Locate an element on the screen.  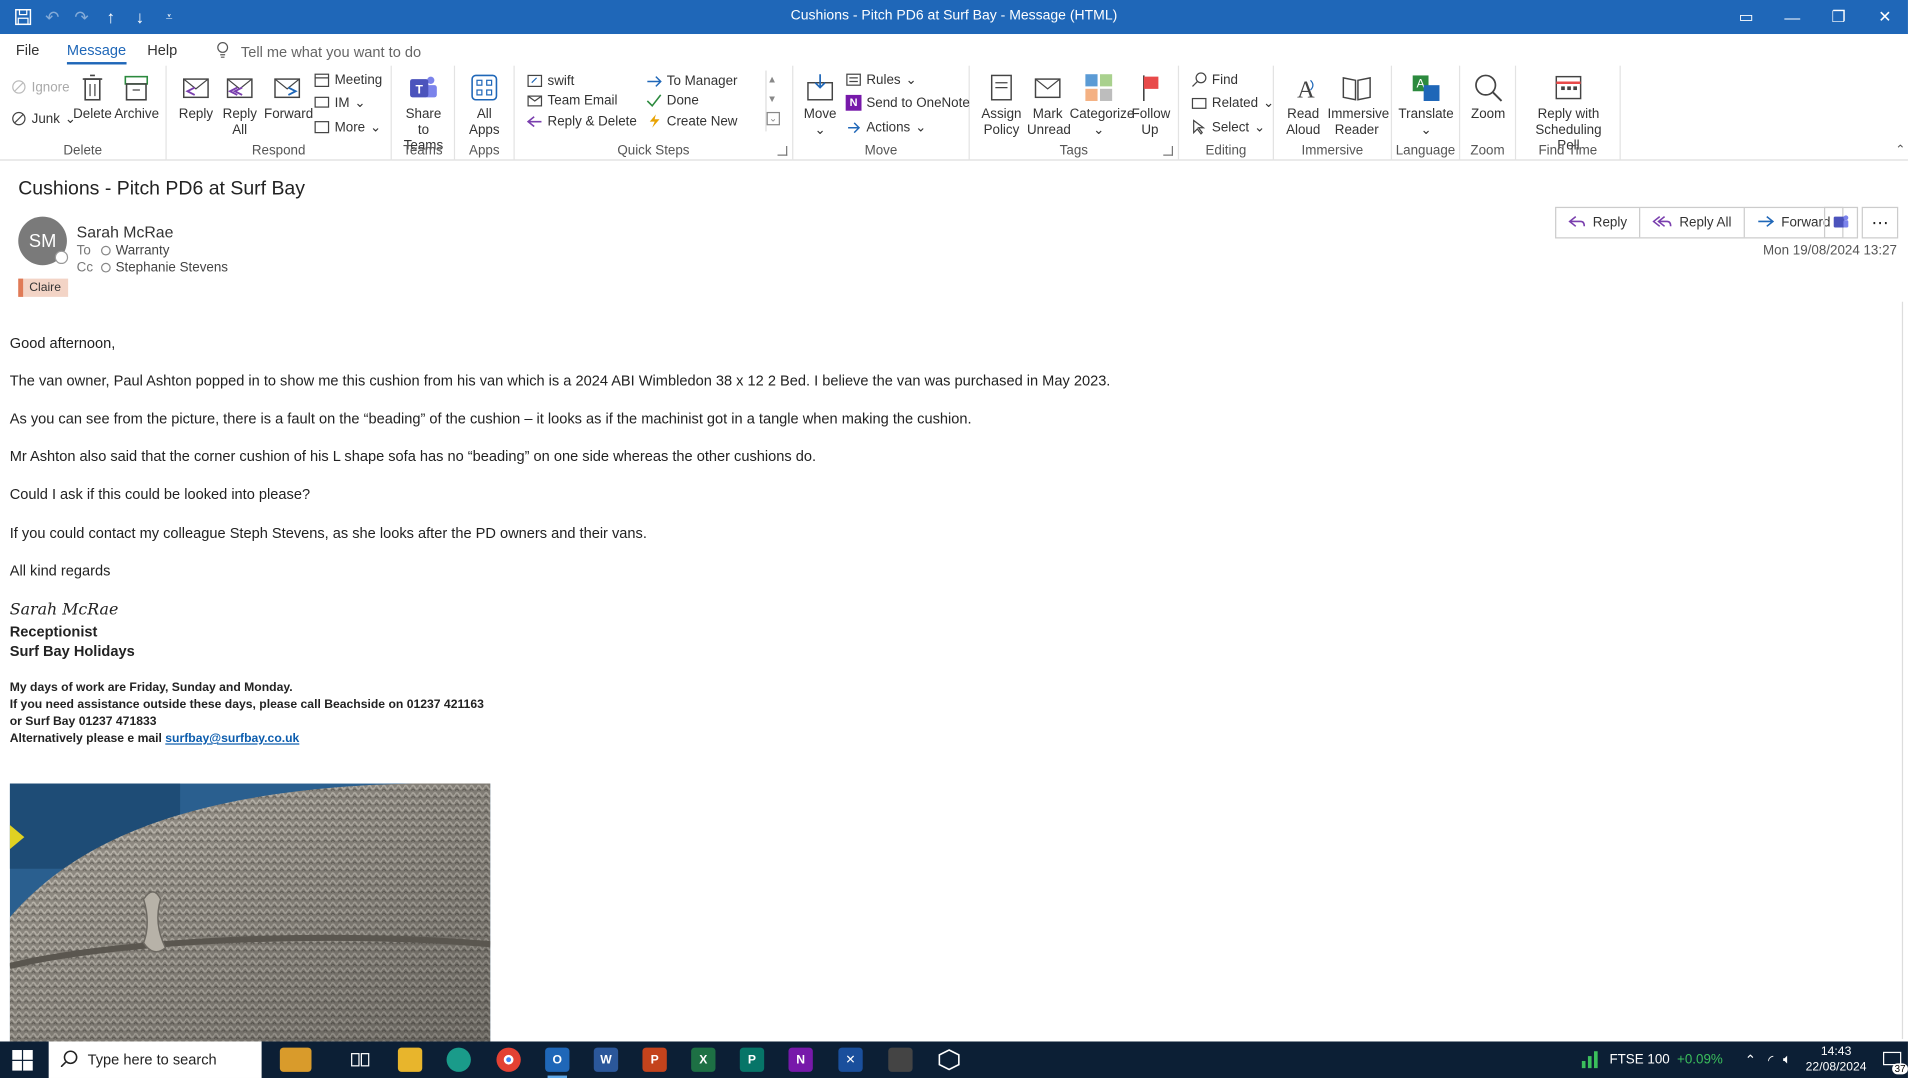
reply-action-button: Reply is located at coordinates (1598, 223).